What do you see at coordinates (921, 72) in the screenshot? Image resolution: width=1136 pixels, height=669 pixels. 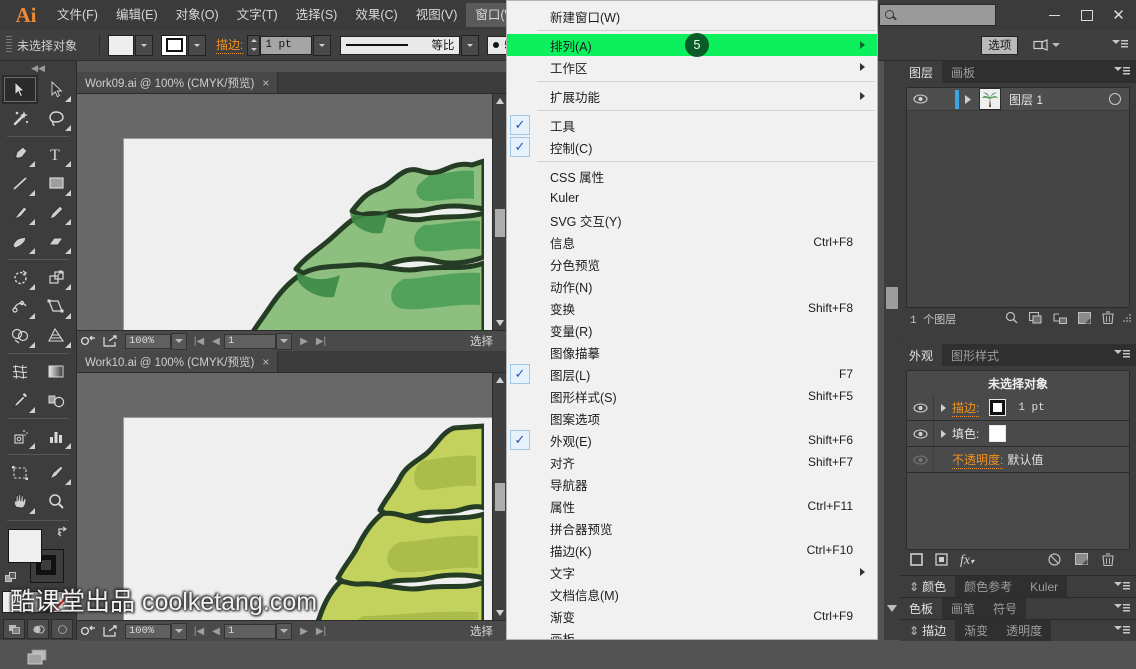 I see `tab-layers: 图层` at bounding box center [921, 72].